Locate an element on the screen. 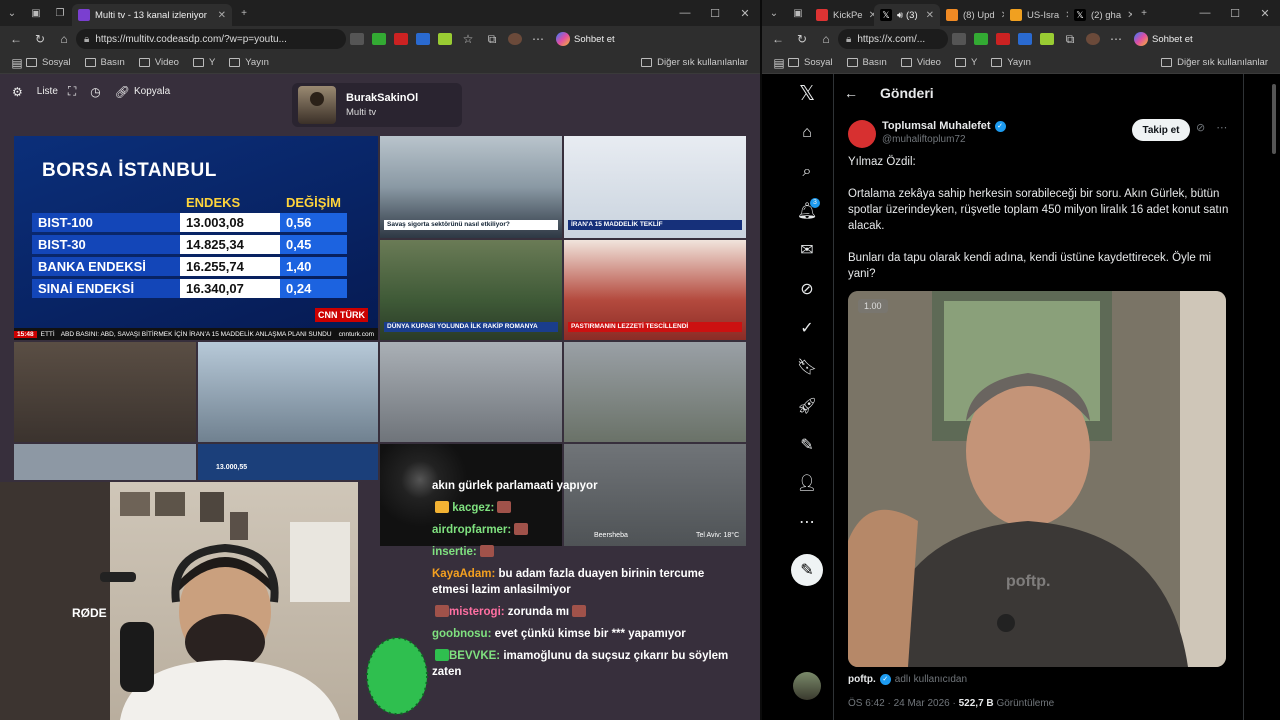 Image resolution: width=1280 pixels, height=720 pixels. communities-icon: ✓ is located at coordinates (807, 328).